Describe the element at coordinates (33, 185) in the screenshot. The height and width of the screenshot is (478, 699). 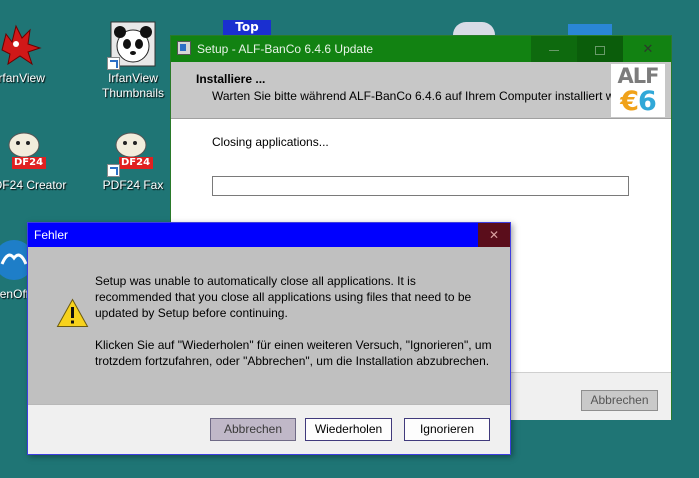
I see `desktop-icon-label: PDF24 Creator` at that location.